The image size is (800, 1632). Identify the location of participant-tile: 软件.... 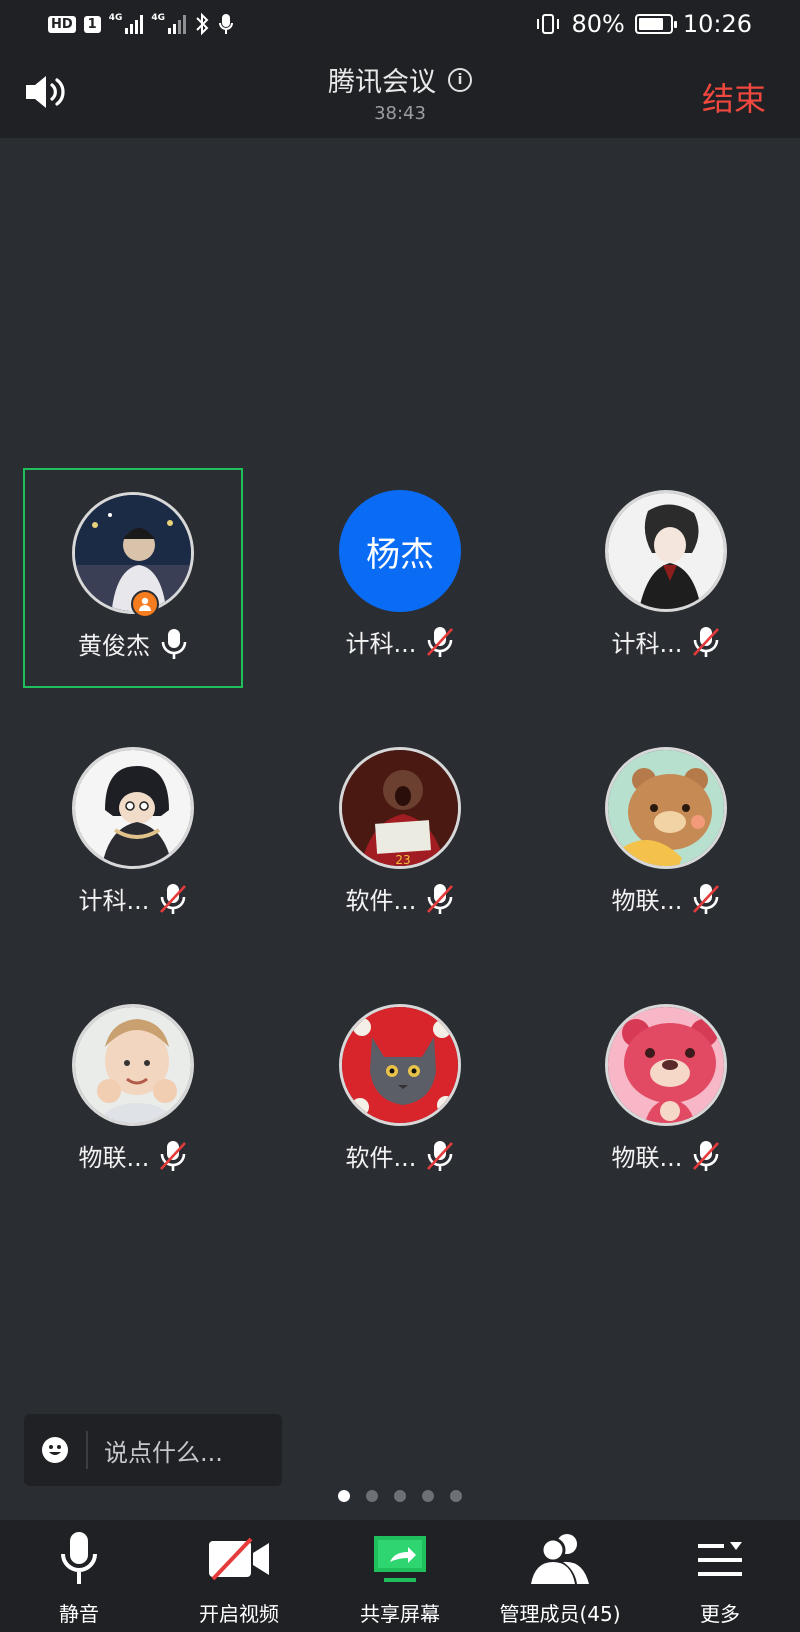
(400, 1092).